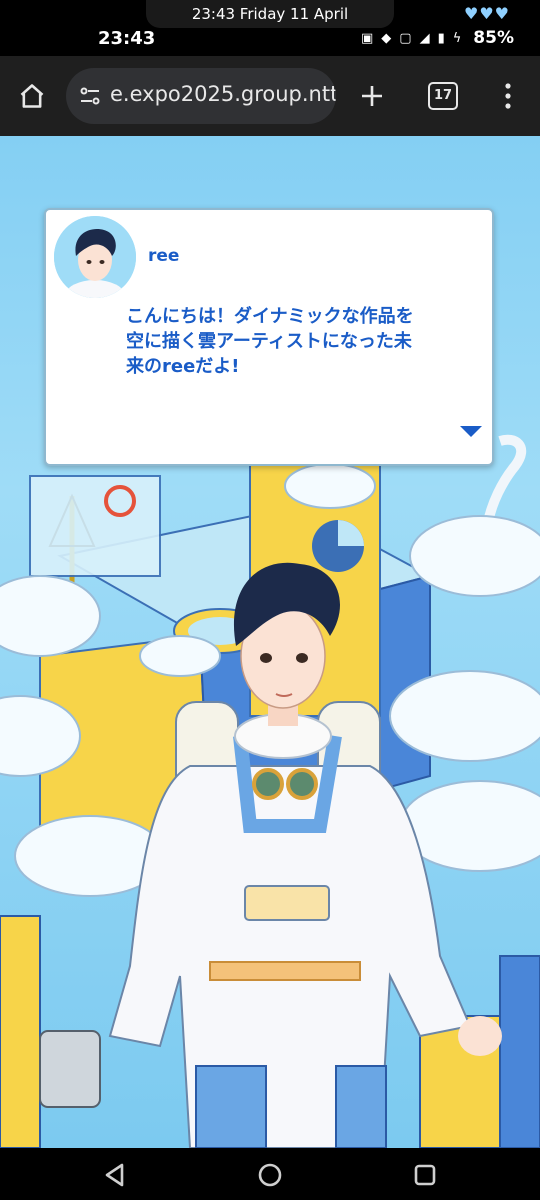 The height and width of the screenshot is (1200, 540). I want to click on new-tab-button, so click(372, 96).